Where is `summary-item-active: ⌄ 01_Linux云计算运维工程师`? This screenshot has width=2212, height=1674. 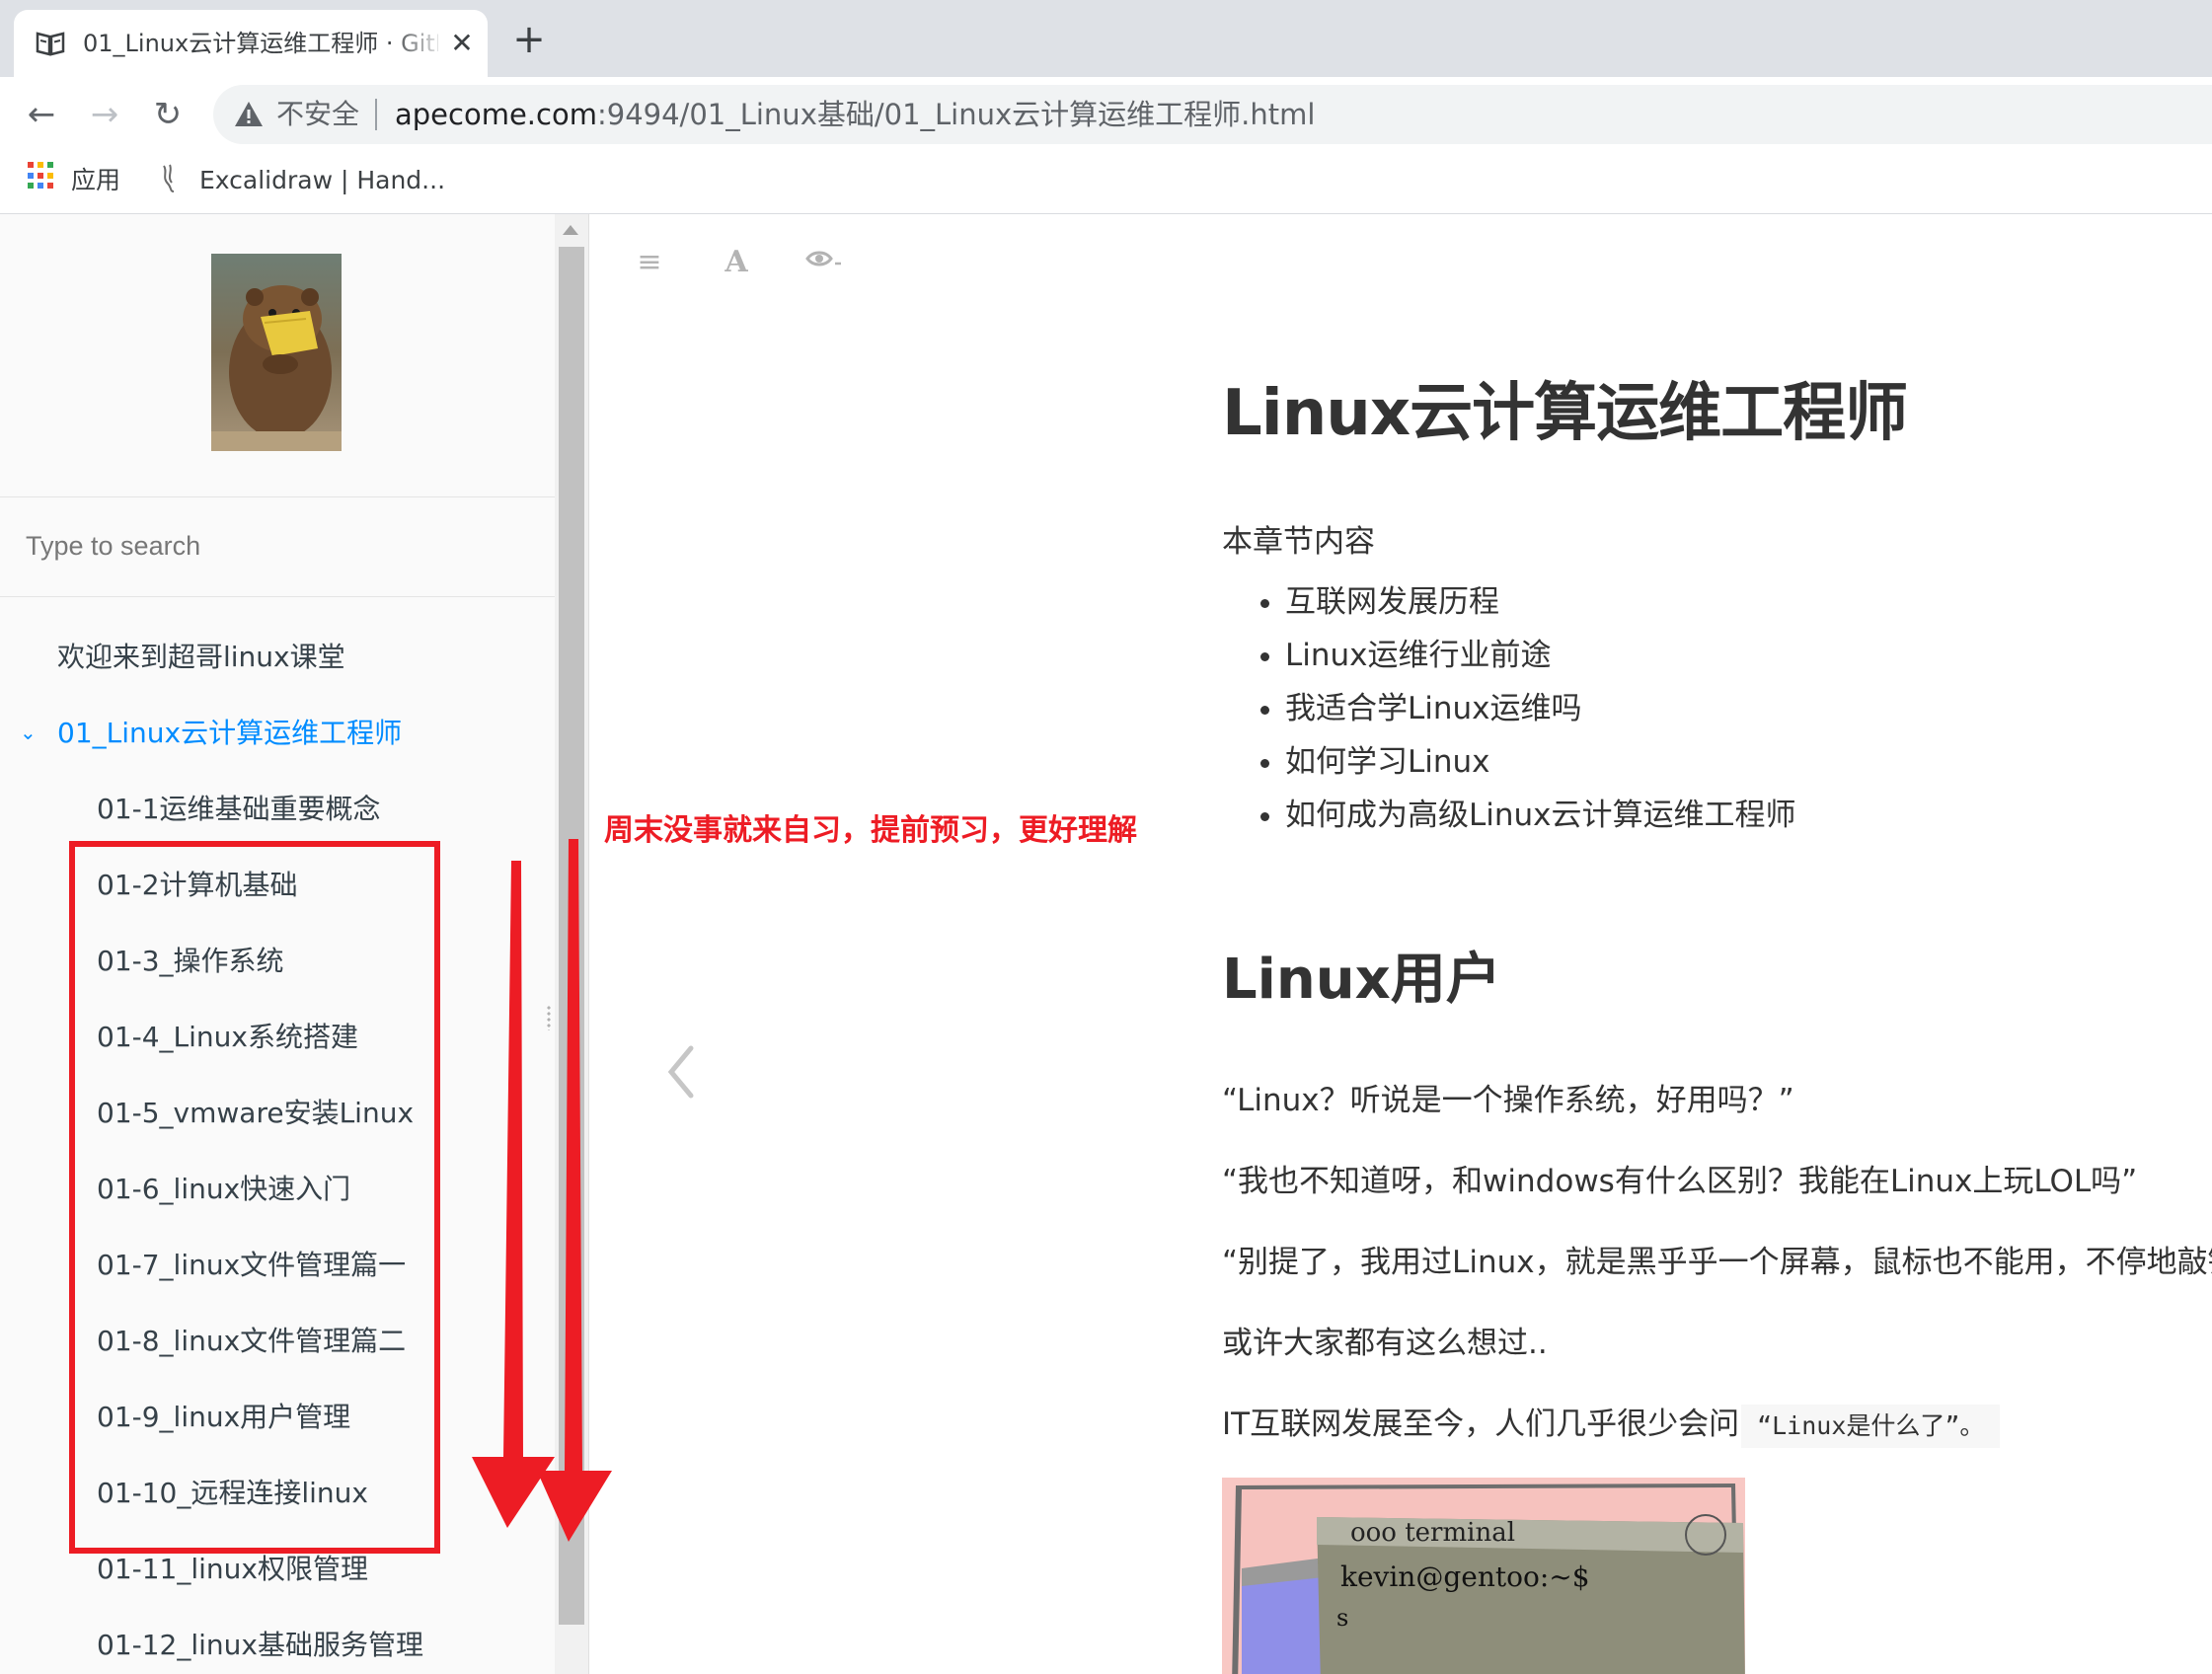 summary-item-active: ⌄ 01_Linux云计算运维工程师 is located at coordinates (277, 733).